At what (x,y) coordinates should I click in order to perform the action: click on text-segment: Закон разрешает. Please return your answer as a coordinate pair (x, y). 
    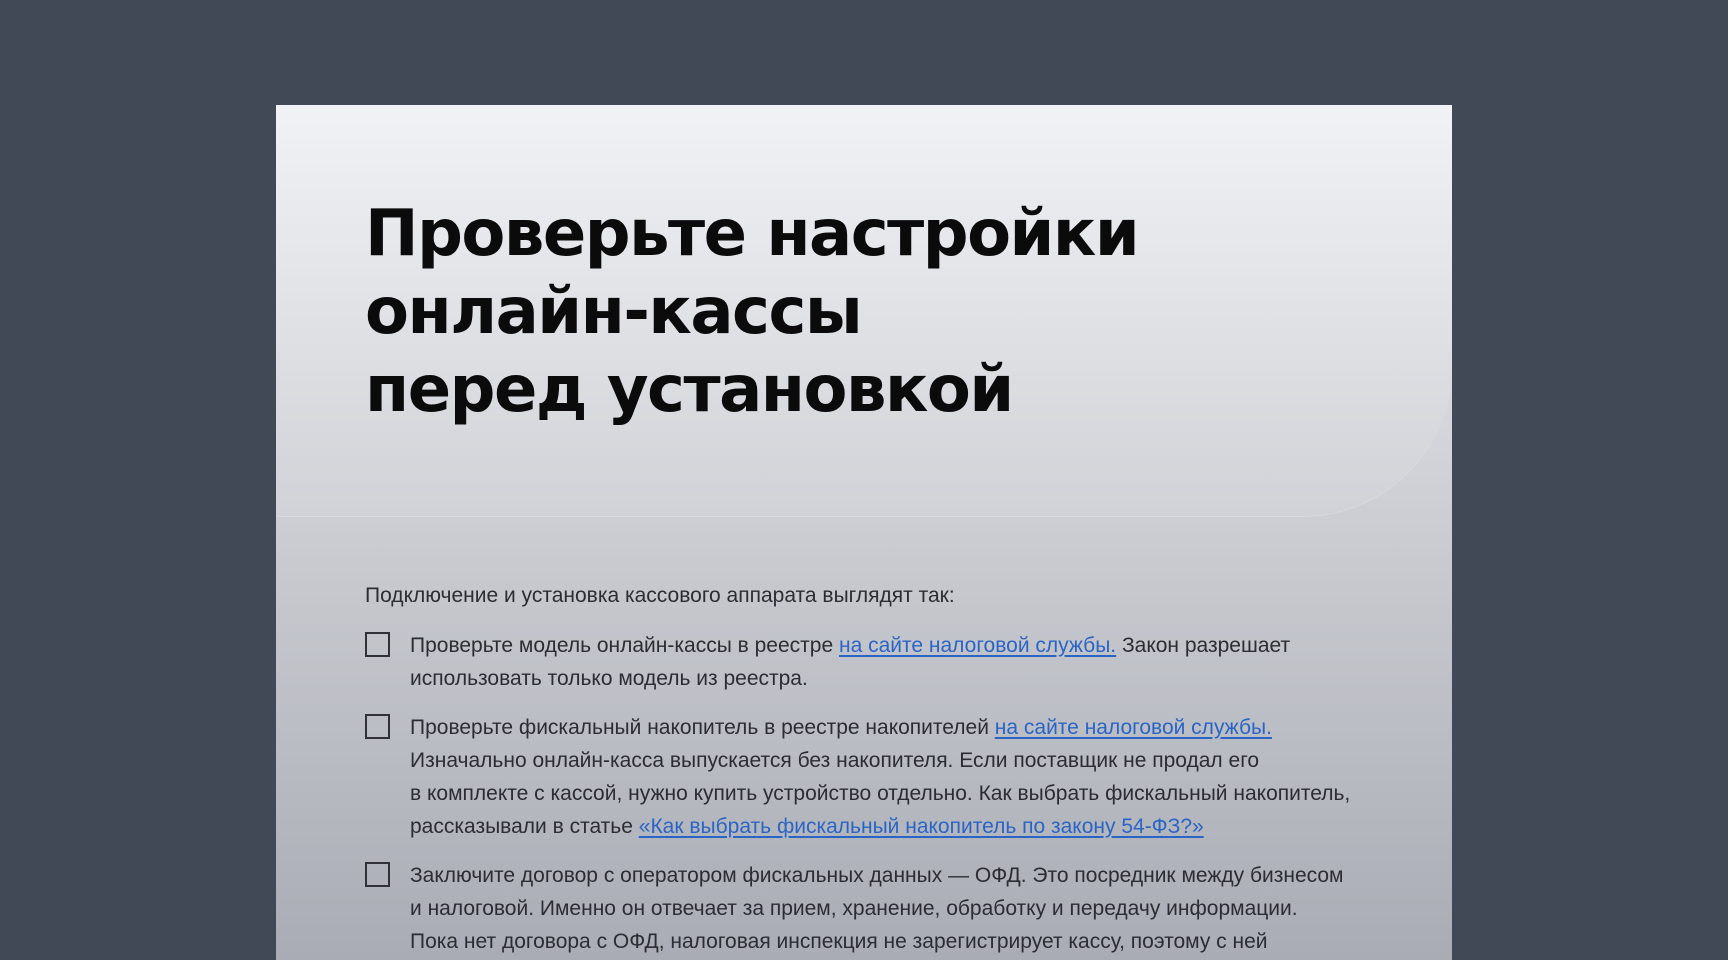
    Looking at the image, I should click on (1203, 645).